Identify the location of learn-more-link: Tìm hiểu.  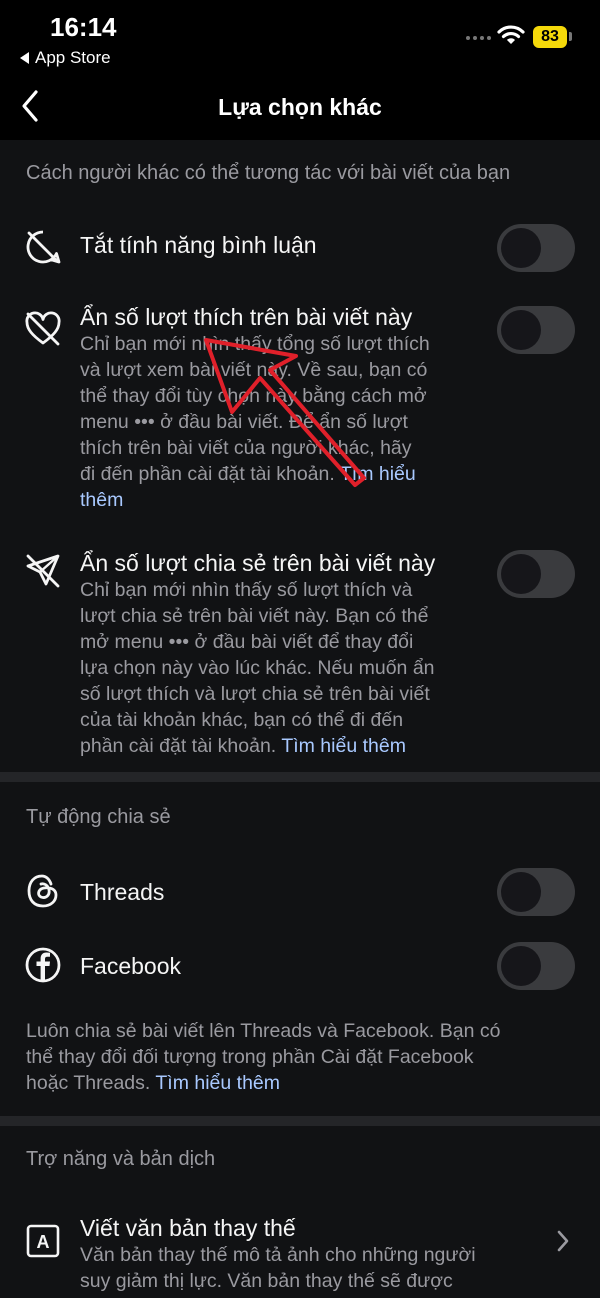
(378, 474).